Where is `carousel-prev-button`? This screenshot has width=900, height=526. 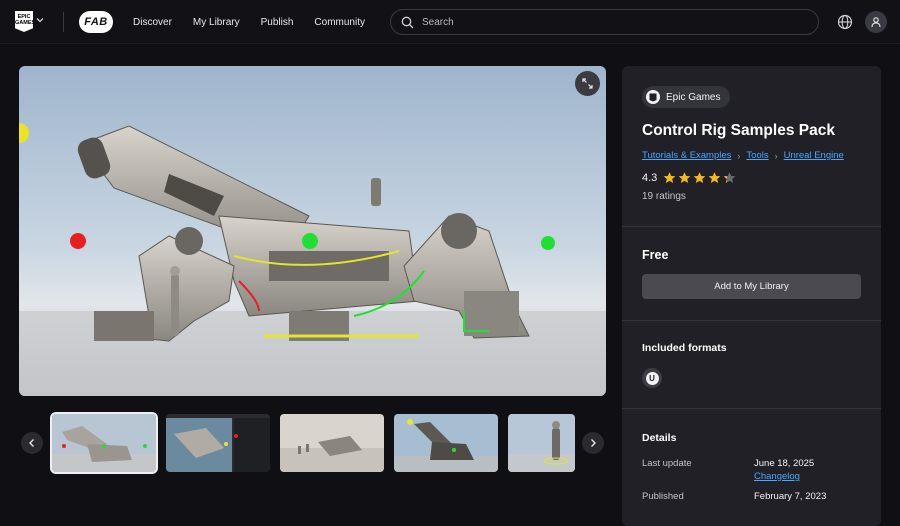 carousel-prev-button is located at coordinates (32, 443).